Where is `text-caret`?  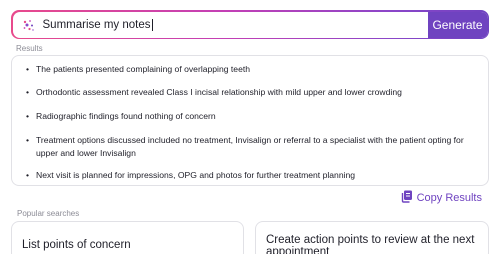 text-caret is located at coordinates (152, 24).